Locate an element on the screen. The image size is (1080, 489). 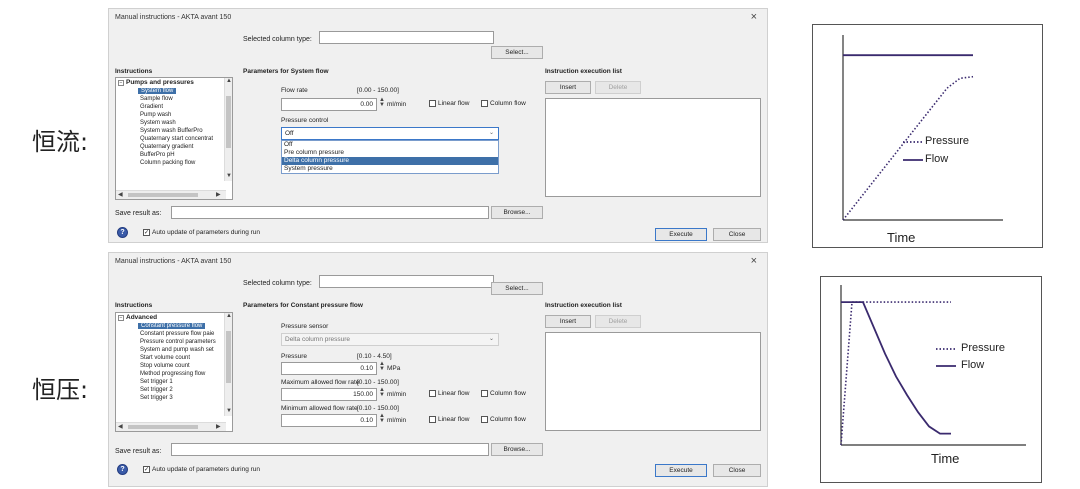
list-item: Set trigger 2 is located at coordinates (156, 390).